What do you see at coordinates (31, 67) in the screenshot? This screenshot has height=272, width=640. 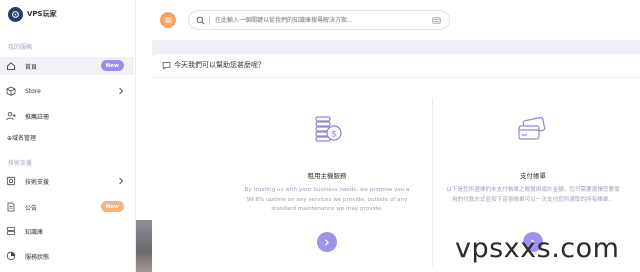 I see `sidebar-item-label: 首頁` at bounding box center [31, 67].